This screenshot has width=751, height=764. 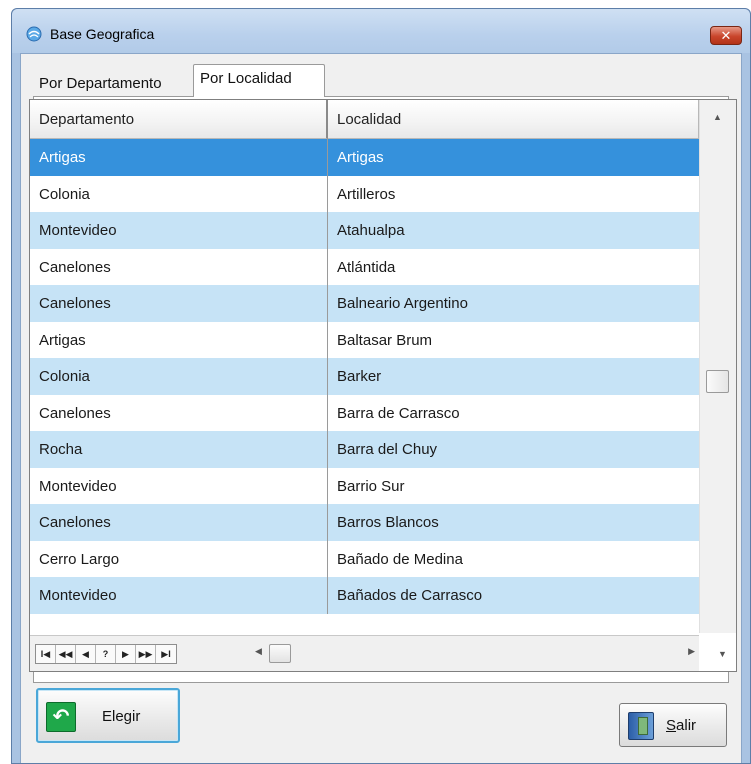 What do you see at coordinates (66, 654) in the screenshot?
I see `nav-prev-page-button: ◀◀` at bounding box center [66, 654].